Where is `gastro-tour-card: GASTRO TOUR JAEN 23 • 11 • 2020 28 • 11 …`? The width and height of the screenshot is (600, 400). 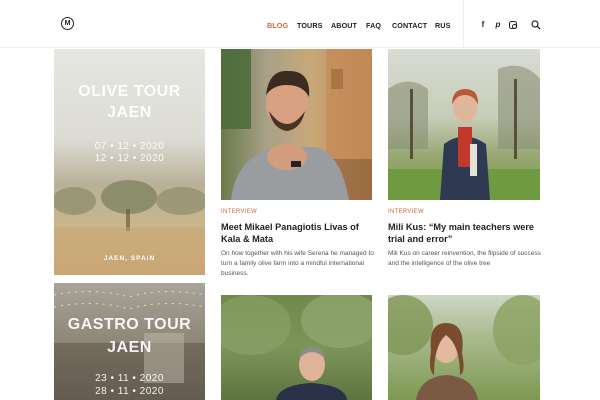 gastro-tour-card: GASTRO TOUR JAEN 23 • 11 • 2020 28 • 11 … is located at coordinates (129, 341).